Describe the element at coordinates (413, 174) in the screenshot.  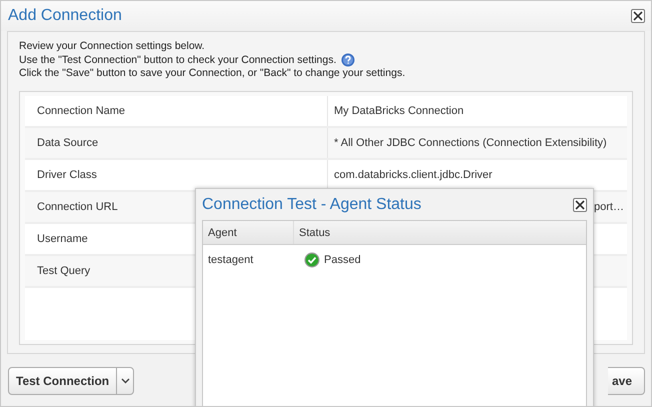
I see `setting-value: com.databricks.client.jdbc.Driver` at that location.